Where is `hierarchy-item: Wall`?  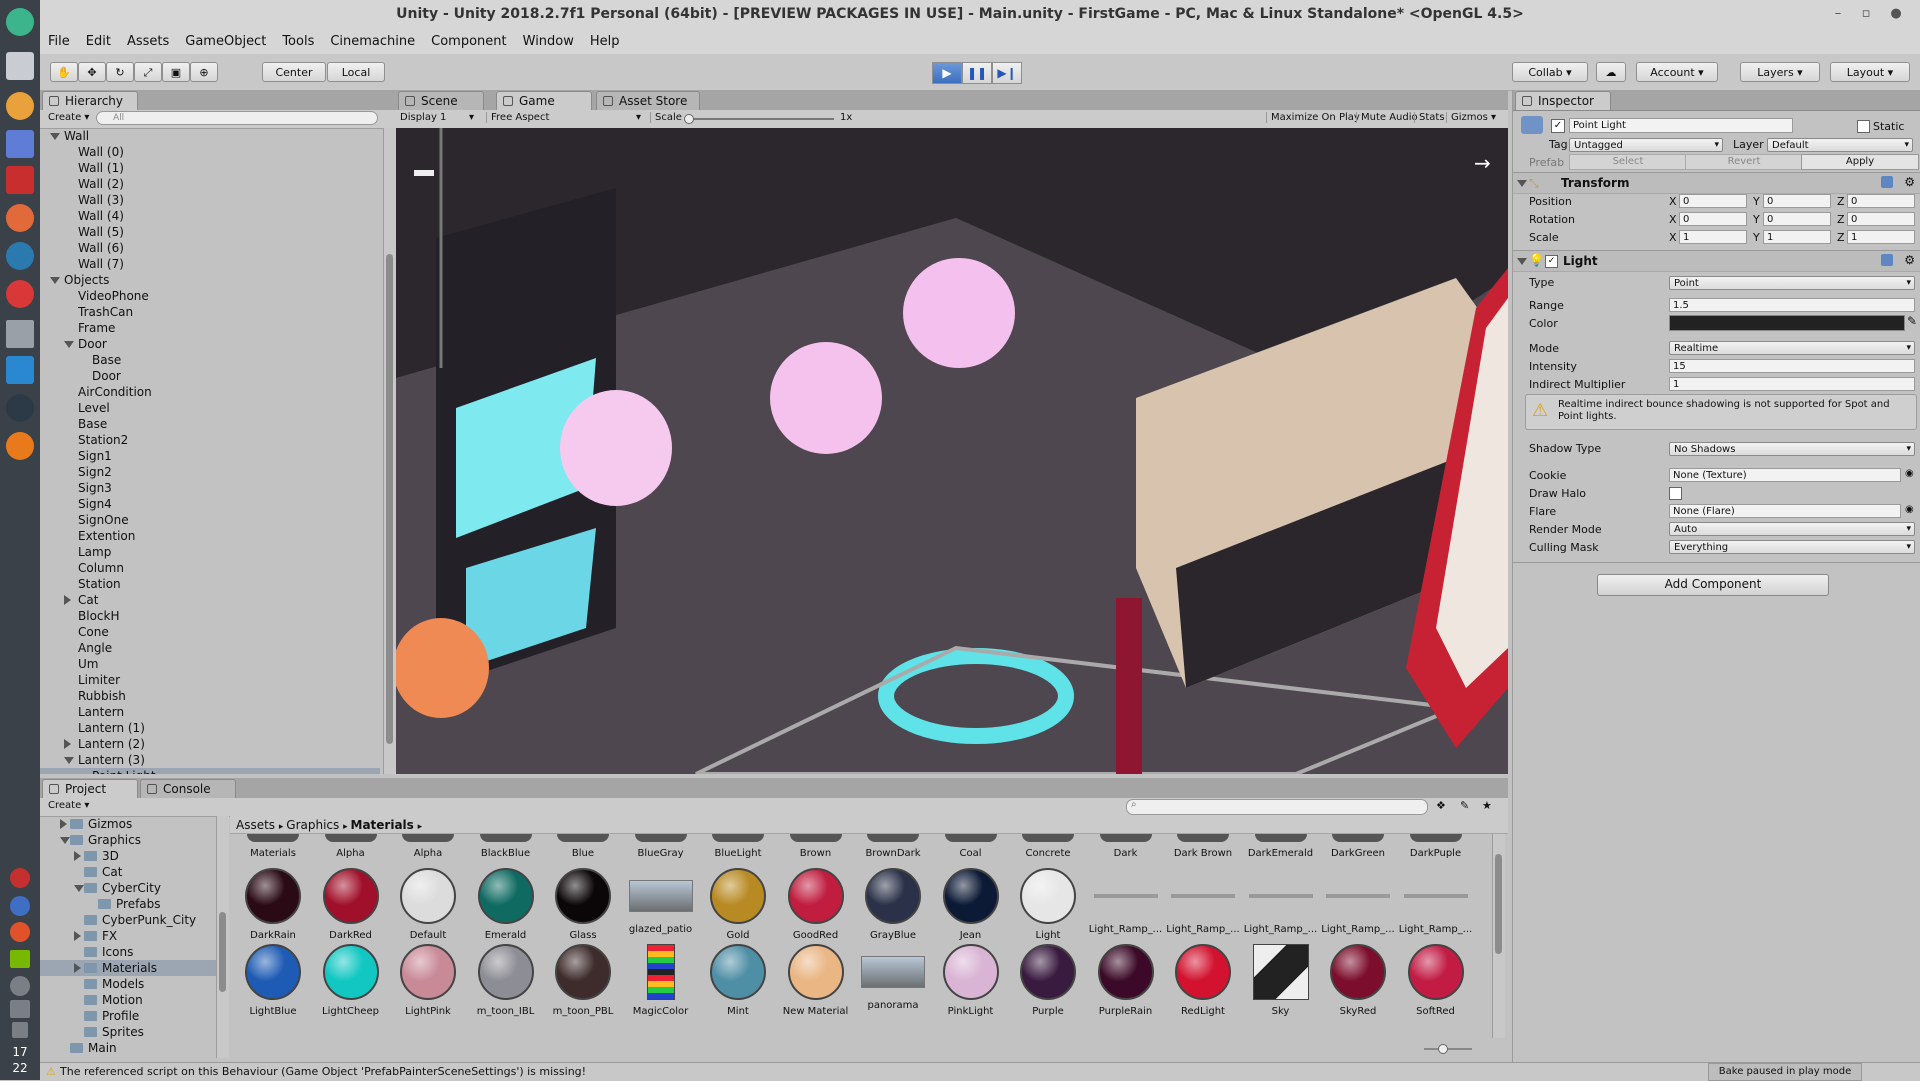
hierarchy-item: Wall is located at coordinates (210, 136).